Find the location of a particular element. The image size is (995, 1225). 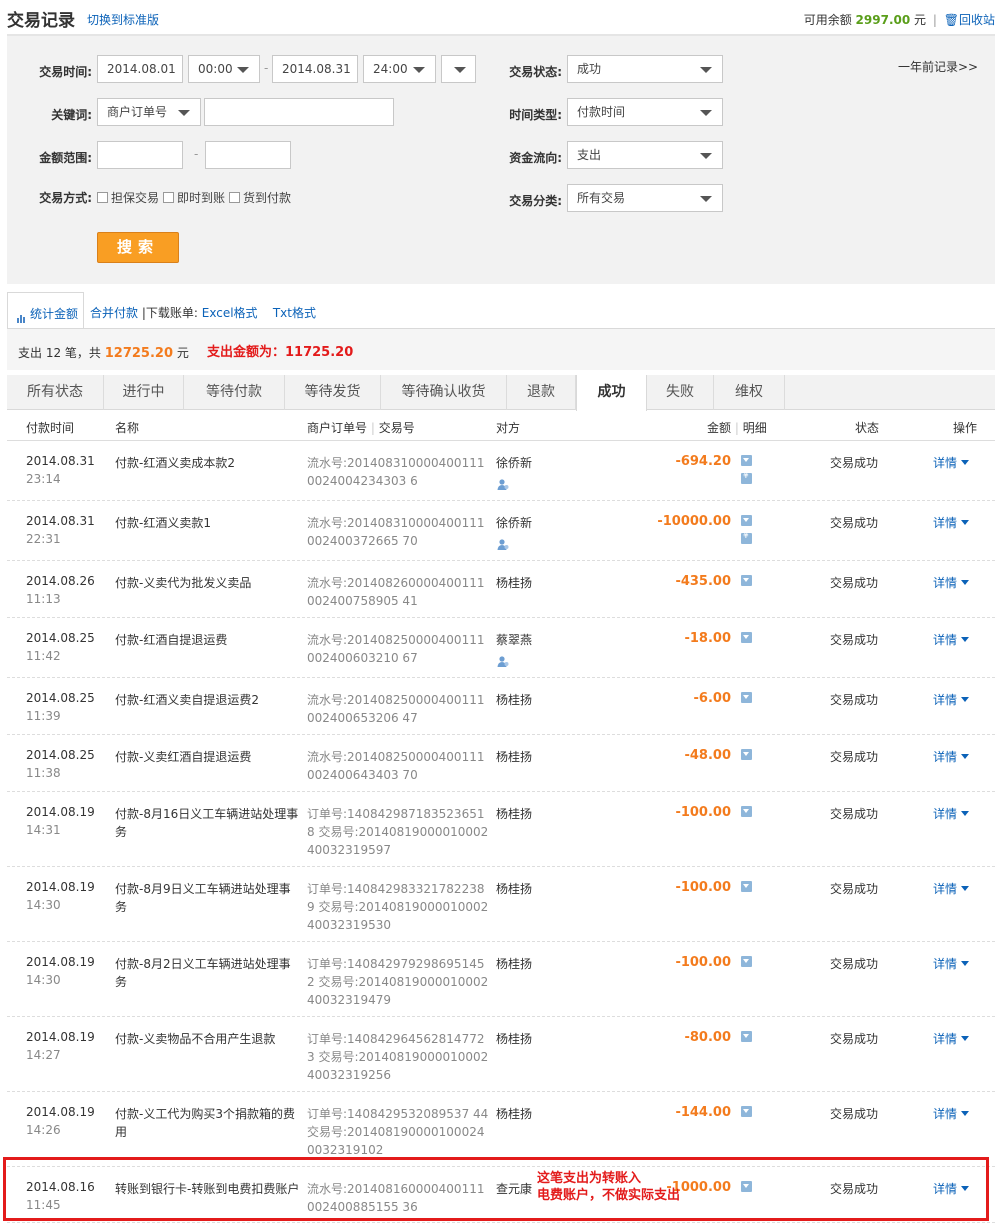

tab-refund: 退款 is located at coordinates (541, 392).